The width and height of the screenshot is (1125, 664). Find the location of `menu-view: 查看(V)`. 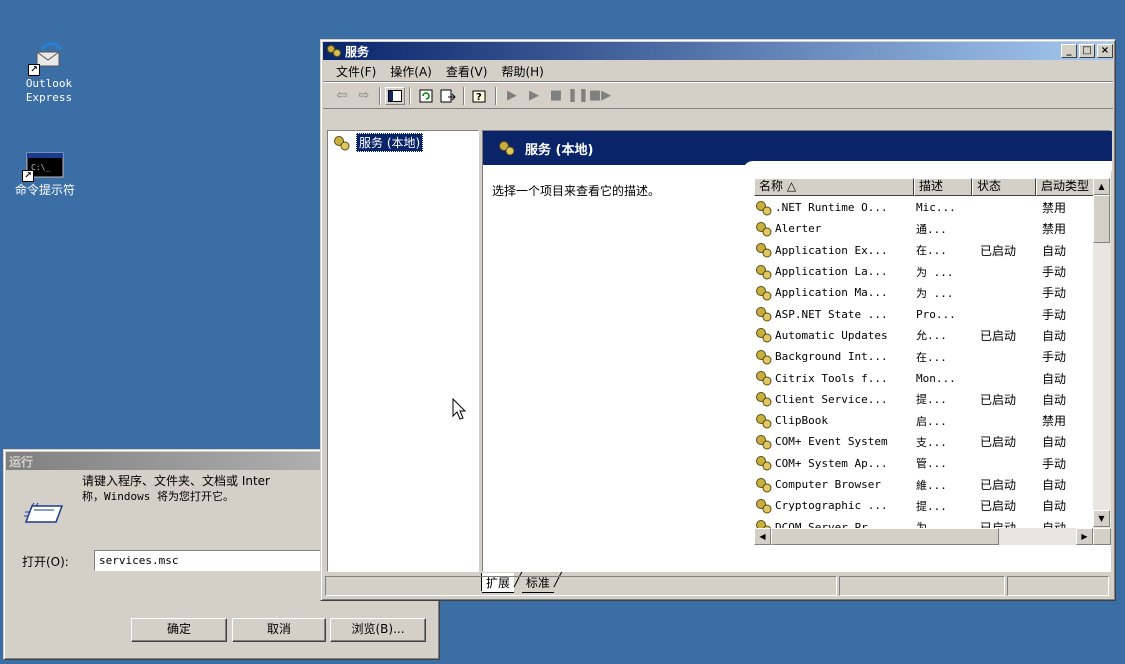

menu-view: 查看(V) is located at coordinates (467, 71).